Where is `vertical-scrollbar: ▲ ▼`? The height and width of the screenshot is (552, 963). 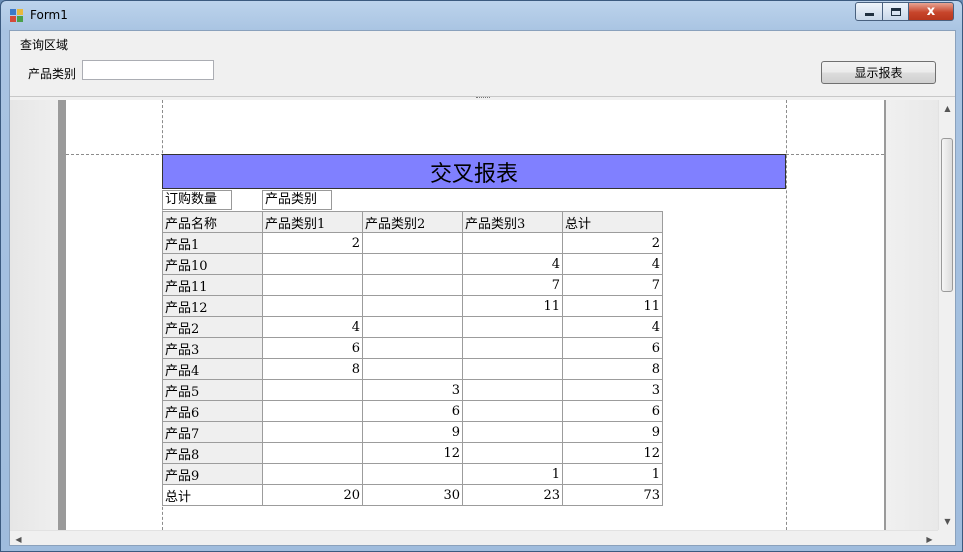
vertical-scrollbar: ▲ ▼ is located at coordinates (946, 315).